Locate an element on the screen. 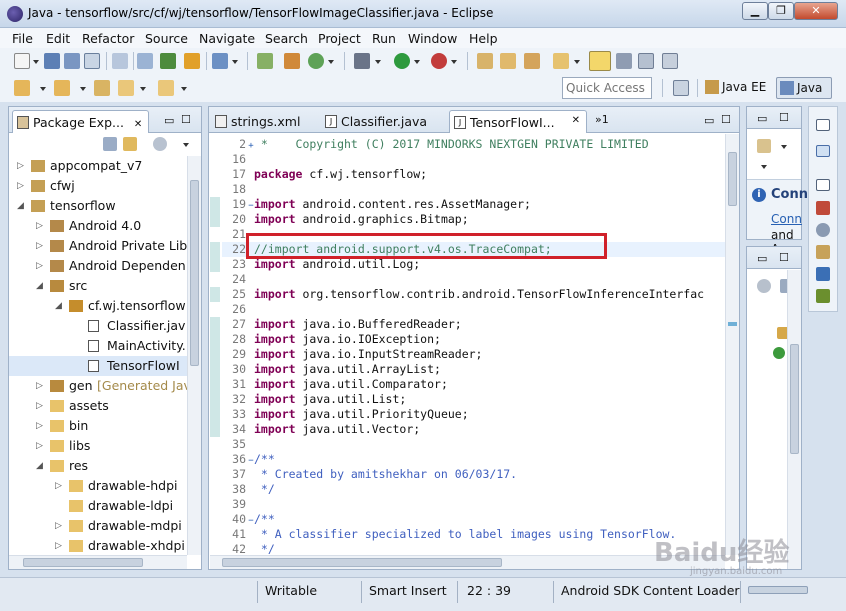 The image size is (846, 611). open-perspective-icon is located at coordinates (681, 88).